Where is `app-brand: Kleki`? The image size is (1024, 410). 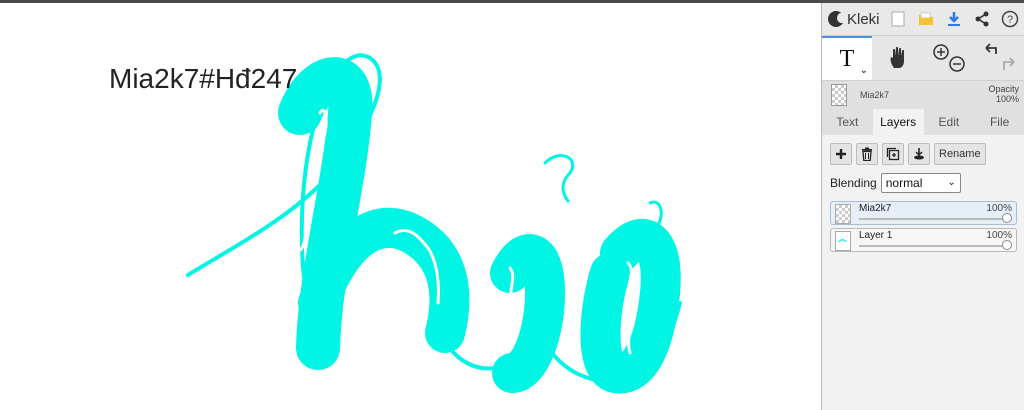 app-brand: Kleki is located at coordinates (854, 19).